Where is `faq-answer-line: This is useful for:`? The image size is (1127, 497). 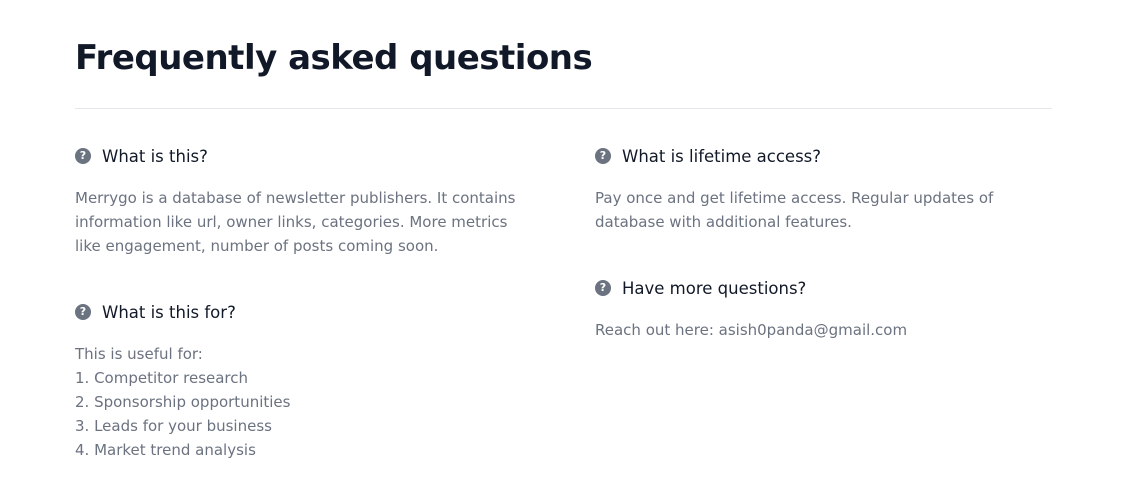
faq-answer-line: This is useful for: is located at coordinates (139, 354).